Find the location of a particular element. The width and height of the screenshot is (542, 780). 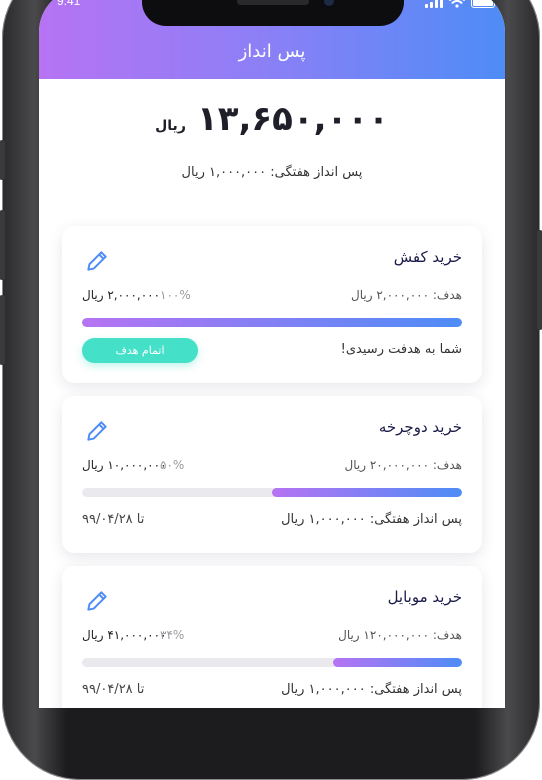

goal-target: هدف: ۲۰,۰۰۰,۰۰۰ ریال is located at coordinates (403, 465).